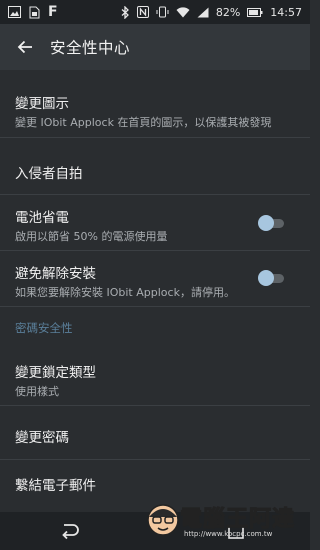 The image size is (320, 550). What do you see at coordinates (49, 174) in the screenshot?
I see `setting-title: 入侵者自拍` at bounding box center [49, 174].